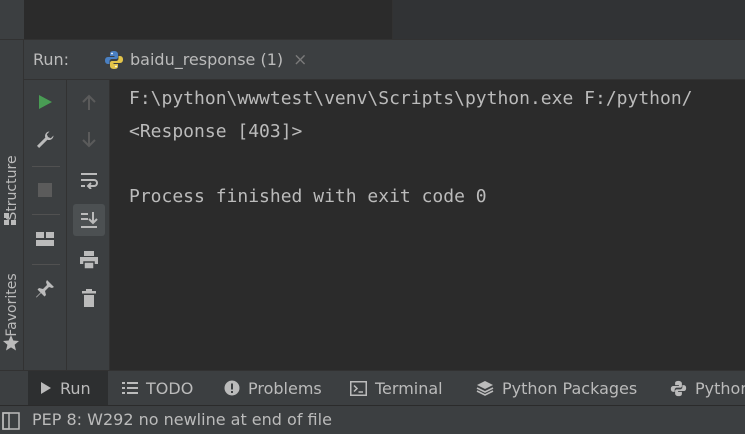 This screenshot has width=745, height=434. What do you see at coordinates (182, 419) in the screenshot?
I see `status-message: PEP 8: W292 no newline at end of file` at bounding box center [182, 419].